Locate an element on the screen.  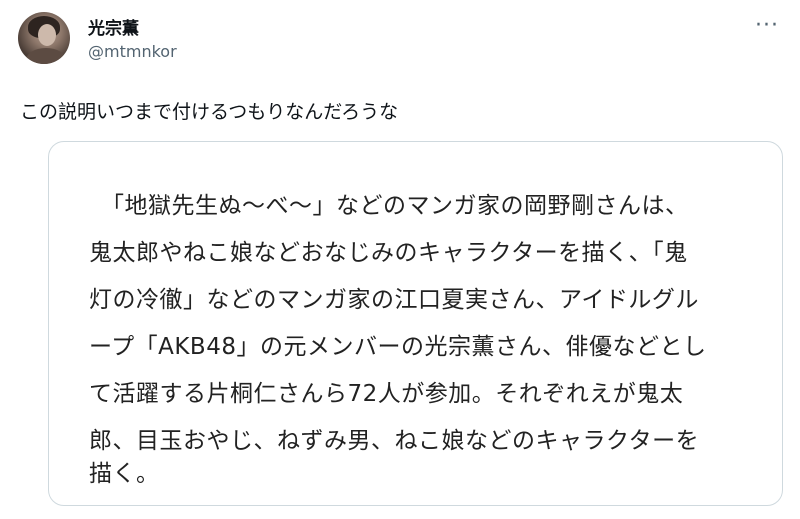
avatar-shoulder-shape is located at coordinates (46, 56).